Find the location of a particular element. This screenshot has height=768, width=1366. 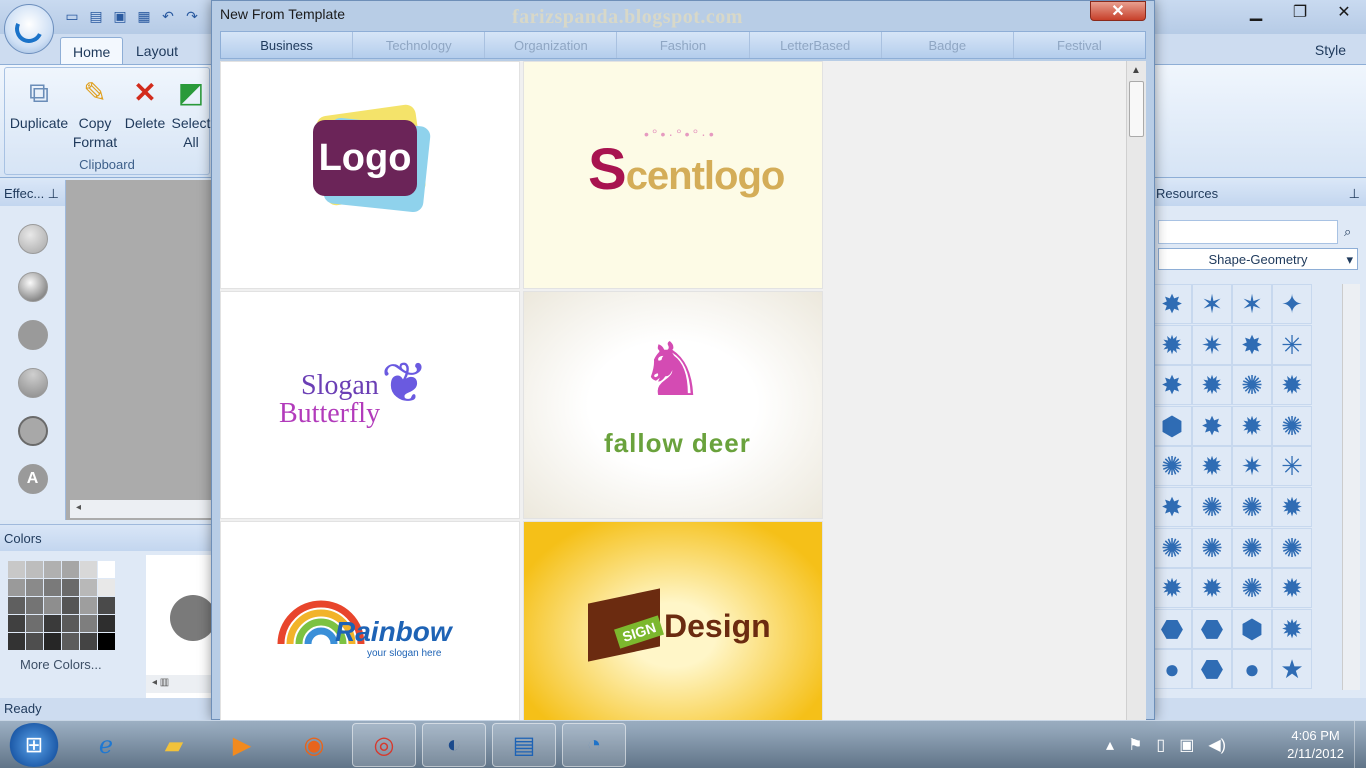

template-thumbnail: Slogan Butterfly ❦ is located at coordinates (370, 405).